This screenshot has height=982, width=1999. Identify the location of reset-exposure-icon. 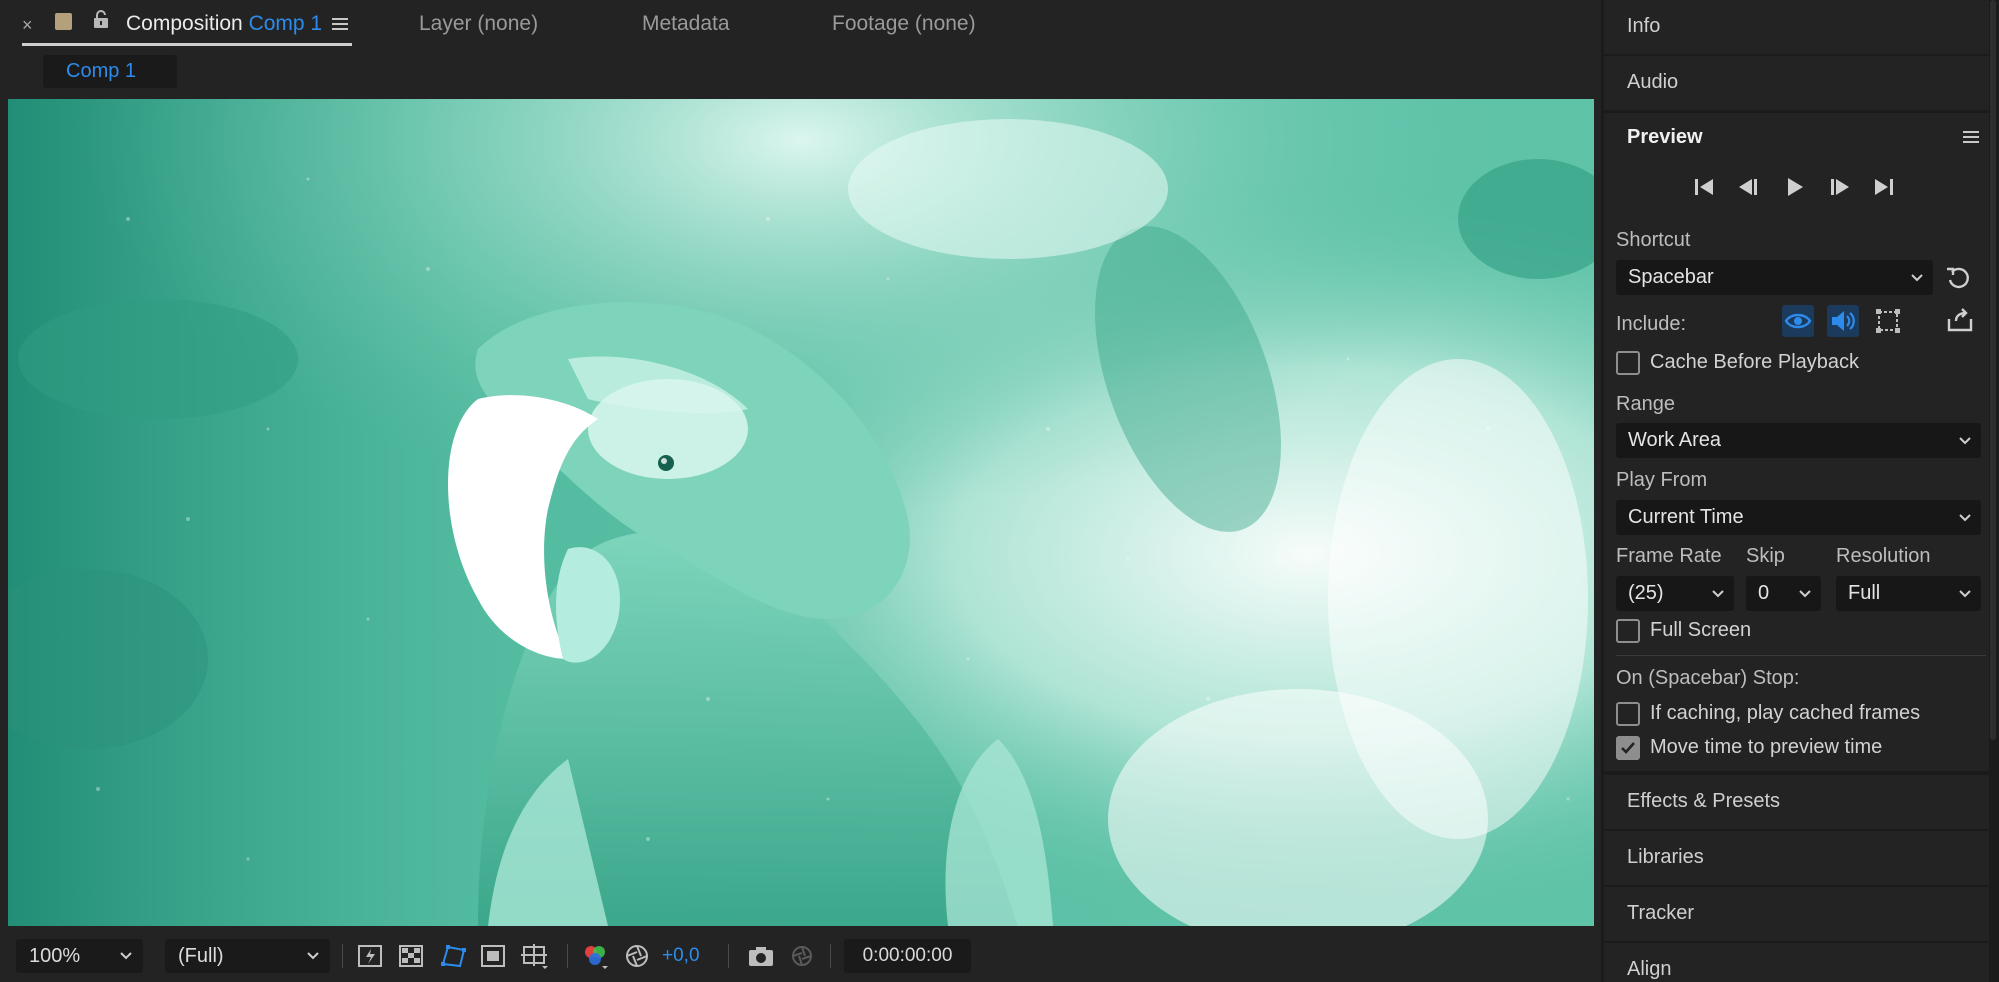
(637, 956).